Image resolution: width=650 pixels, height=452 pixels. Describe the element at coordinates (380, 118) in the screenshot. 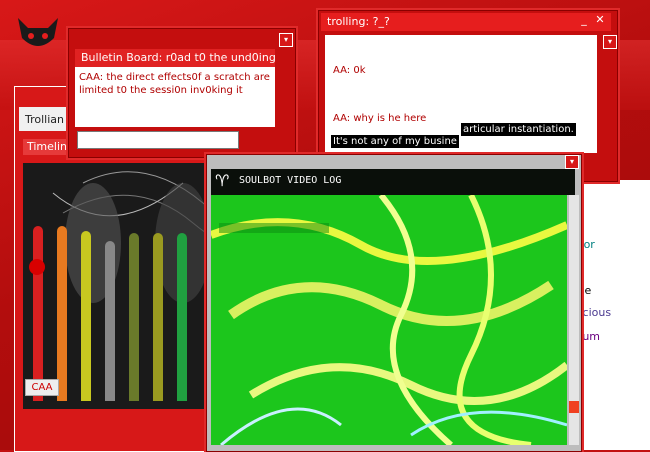

I see `chat-line: AA: why is he here` at that location.